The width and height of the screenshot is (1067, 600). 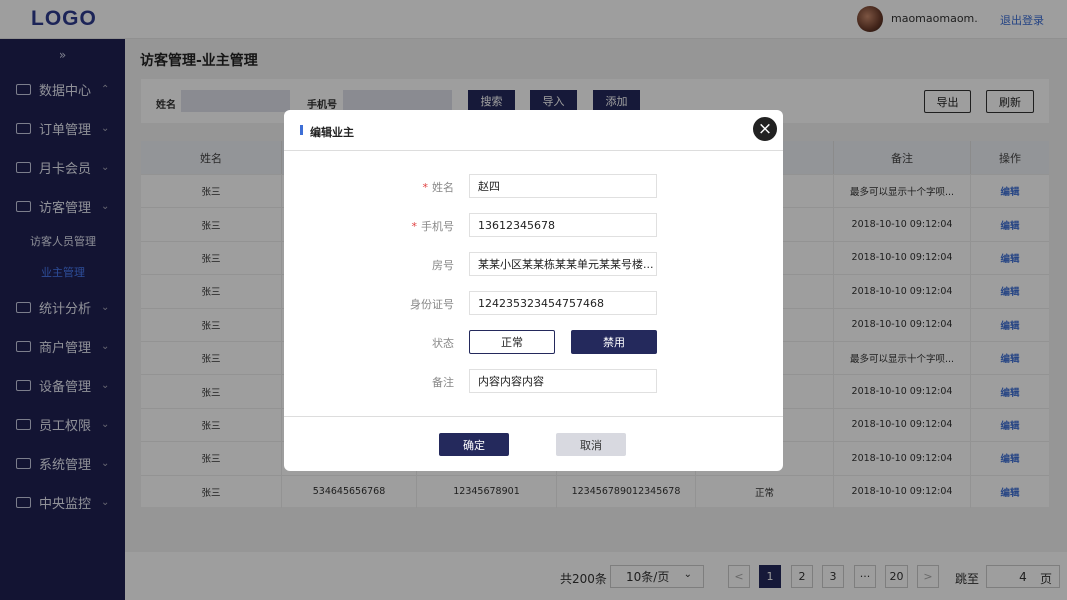 I want to click on form-row-name: * 姓名 赵四, so click(x=533, y=186).